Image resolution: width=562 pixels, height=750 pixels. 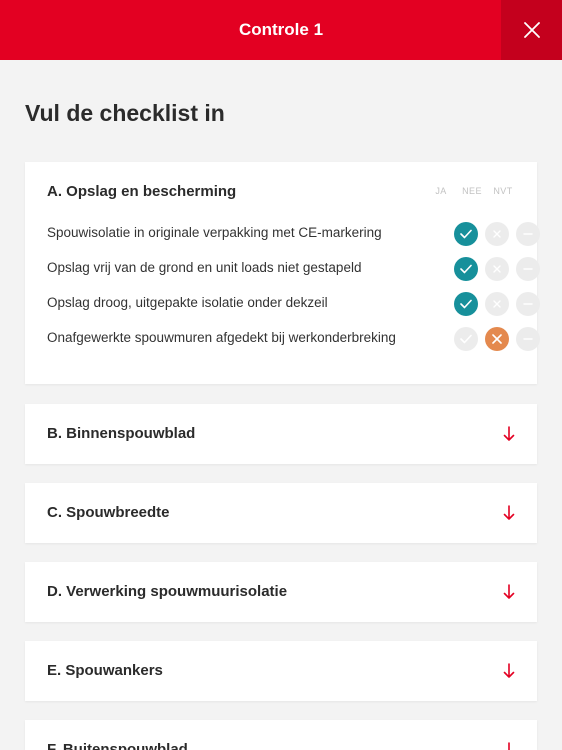 I want to click on section-e-card: E. Spouwankers, so click(x=281, y=671).